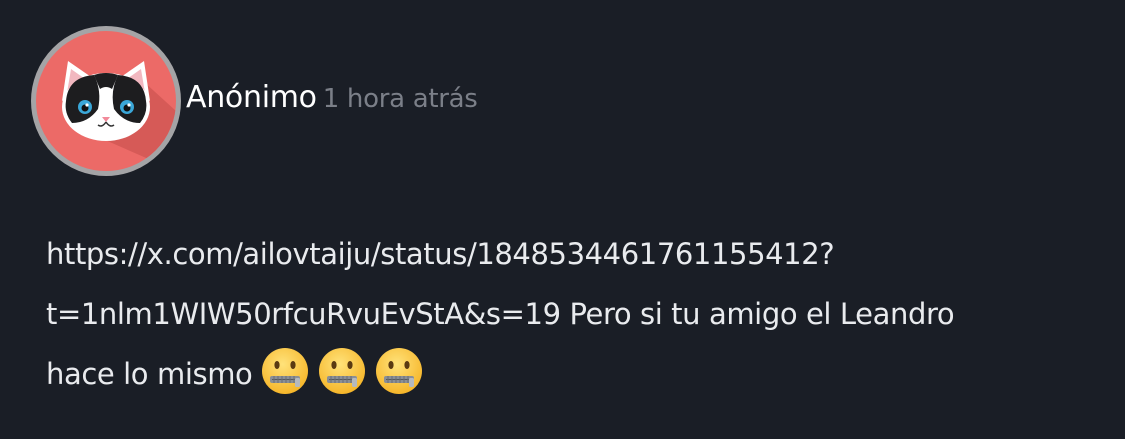 This screenshot has width=1125, height=439. I want to click on post-header: Anónimo 1 hora atrás, so click(332, 100).